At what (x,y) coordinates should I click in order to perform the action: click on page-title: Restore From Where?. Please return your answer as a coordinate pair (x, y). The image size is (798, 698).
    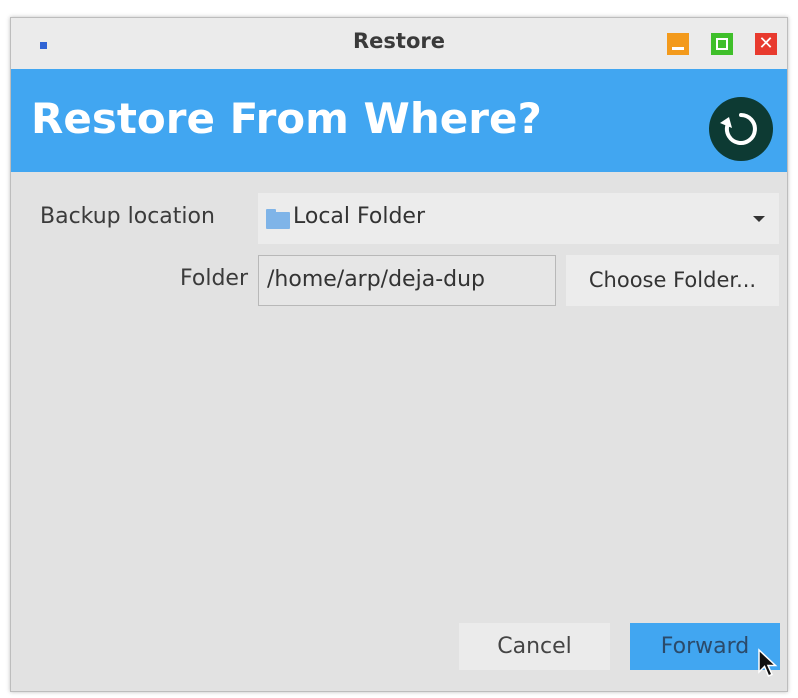
    Looking at the image, I should click on (286, 118).